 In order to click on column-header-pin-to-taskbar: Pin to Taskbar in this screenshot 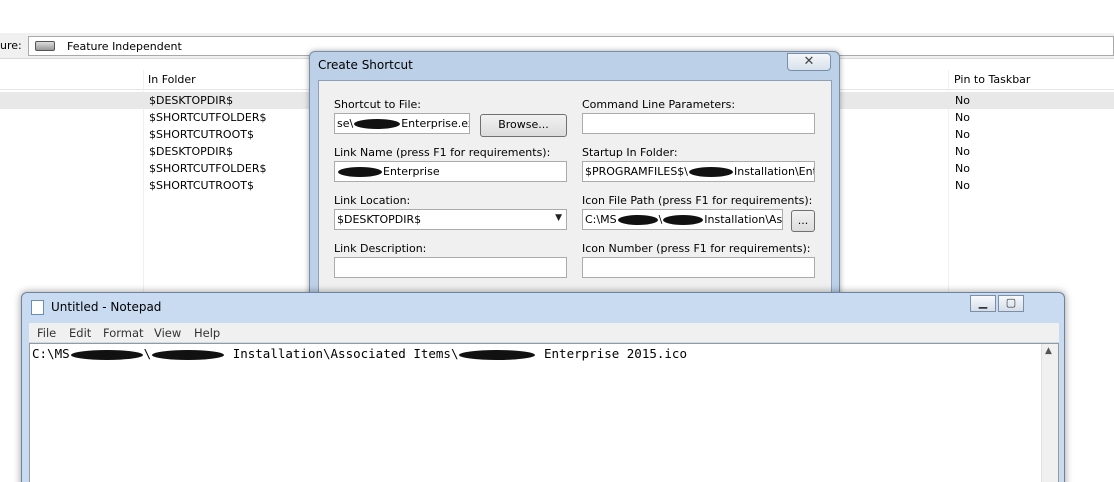, I will do `click(992, 79)`.